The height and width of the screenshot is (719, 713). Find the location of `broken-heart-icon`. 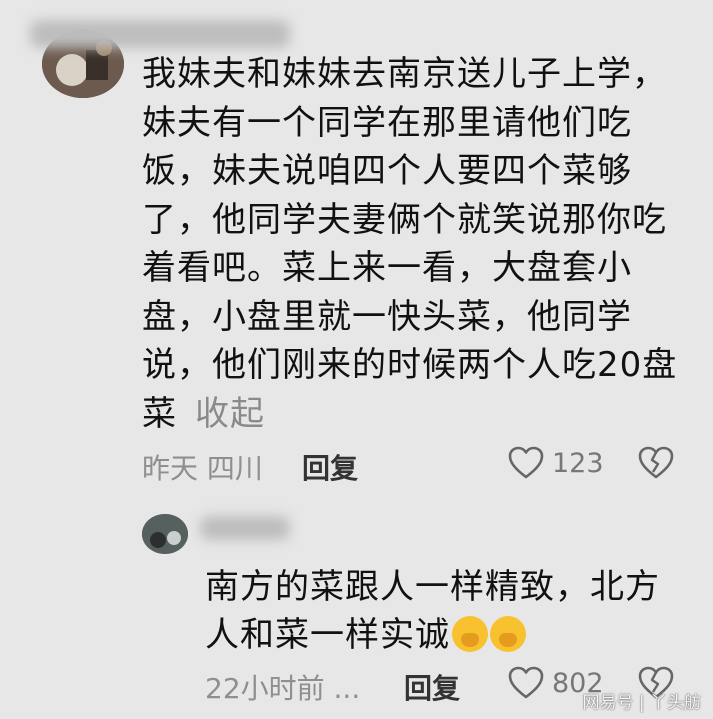

broken-heart-icon is located at coordinates (656, 462).